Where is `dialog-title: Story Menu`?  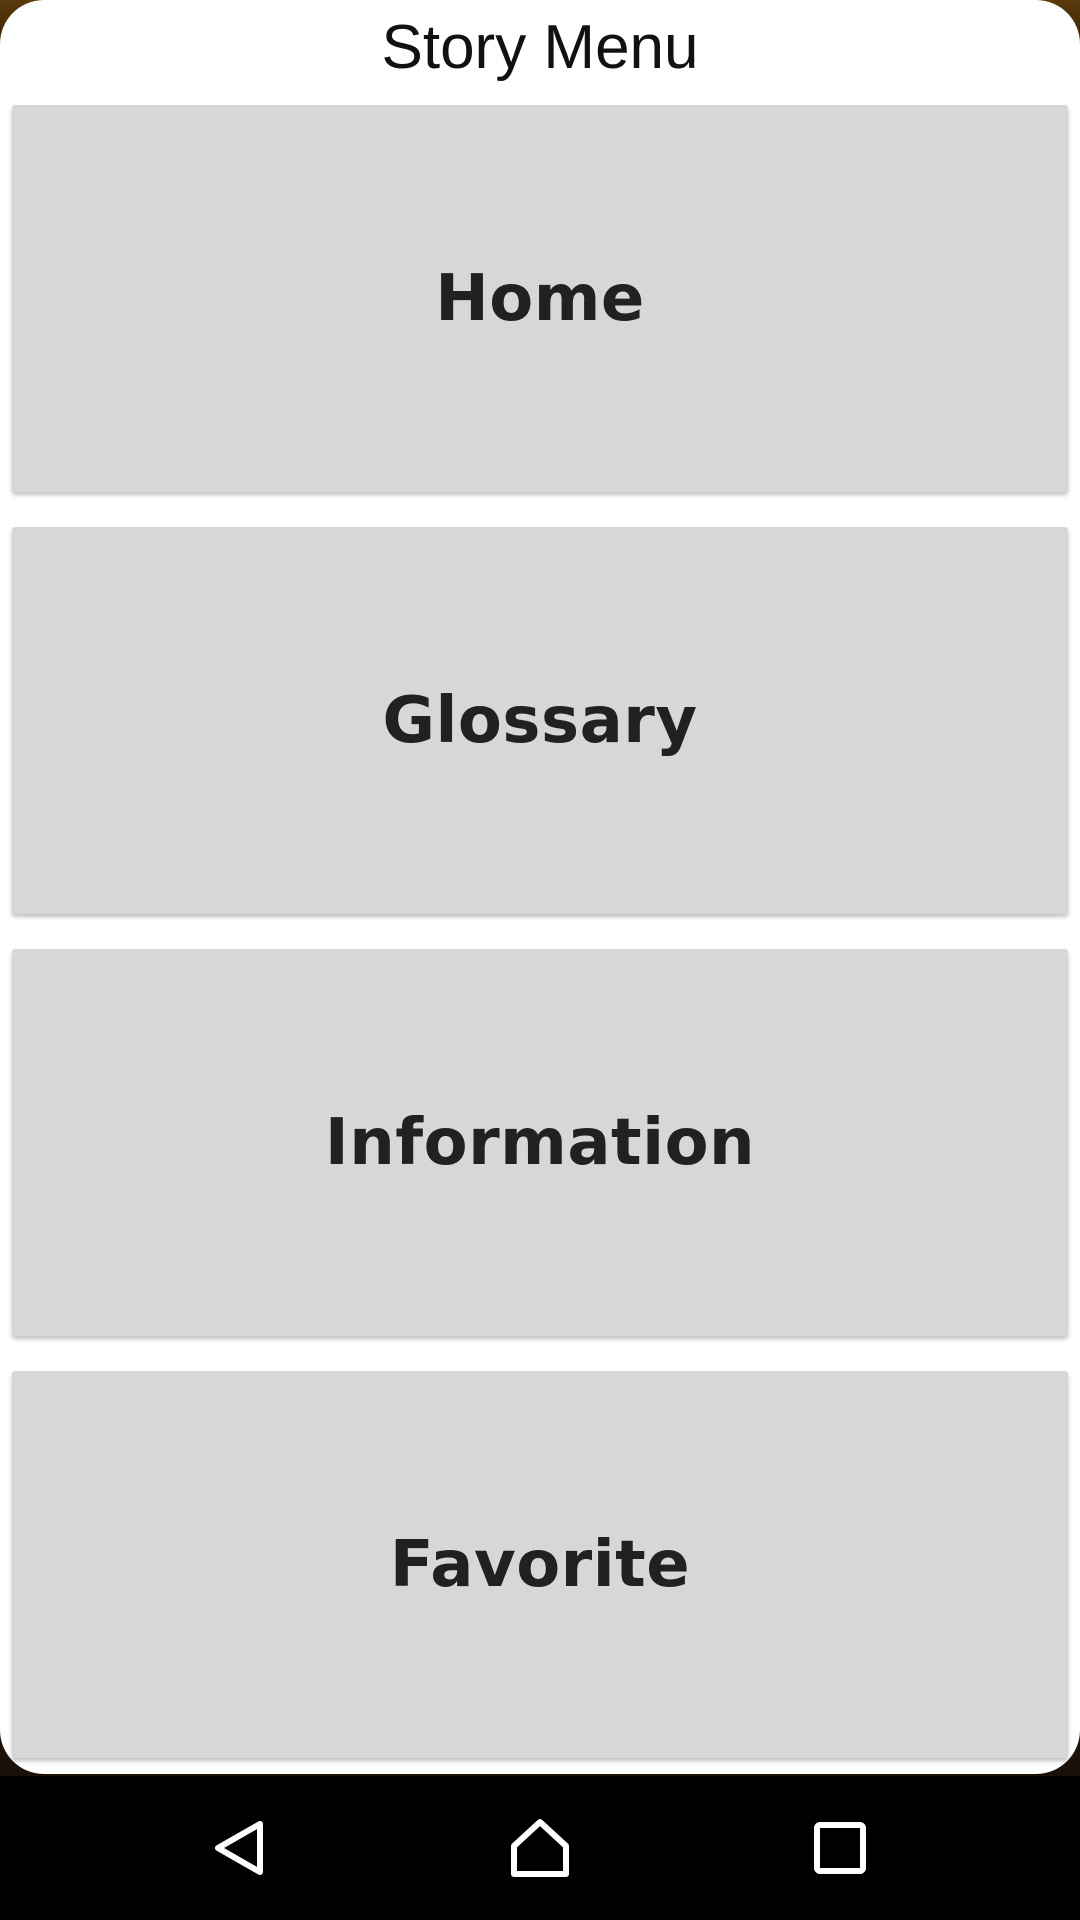
dialog-title: Story Menu is located at coordinates (540, 47).